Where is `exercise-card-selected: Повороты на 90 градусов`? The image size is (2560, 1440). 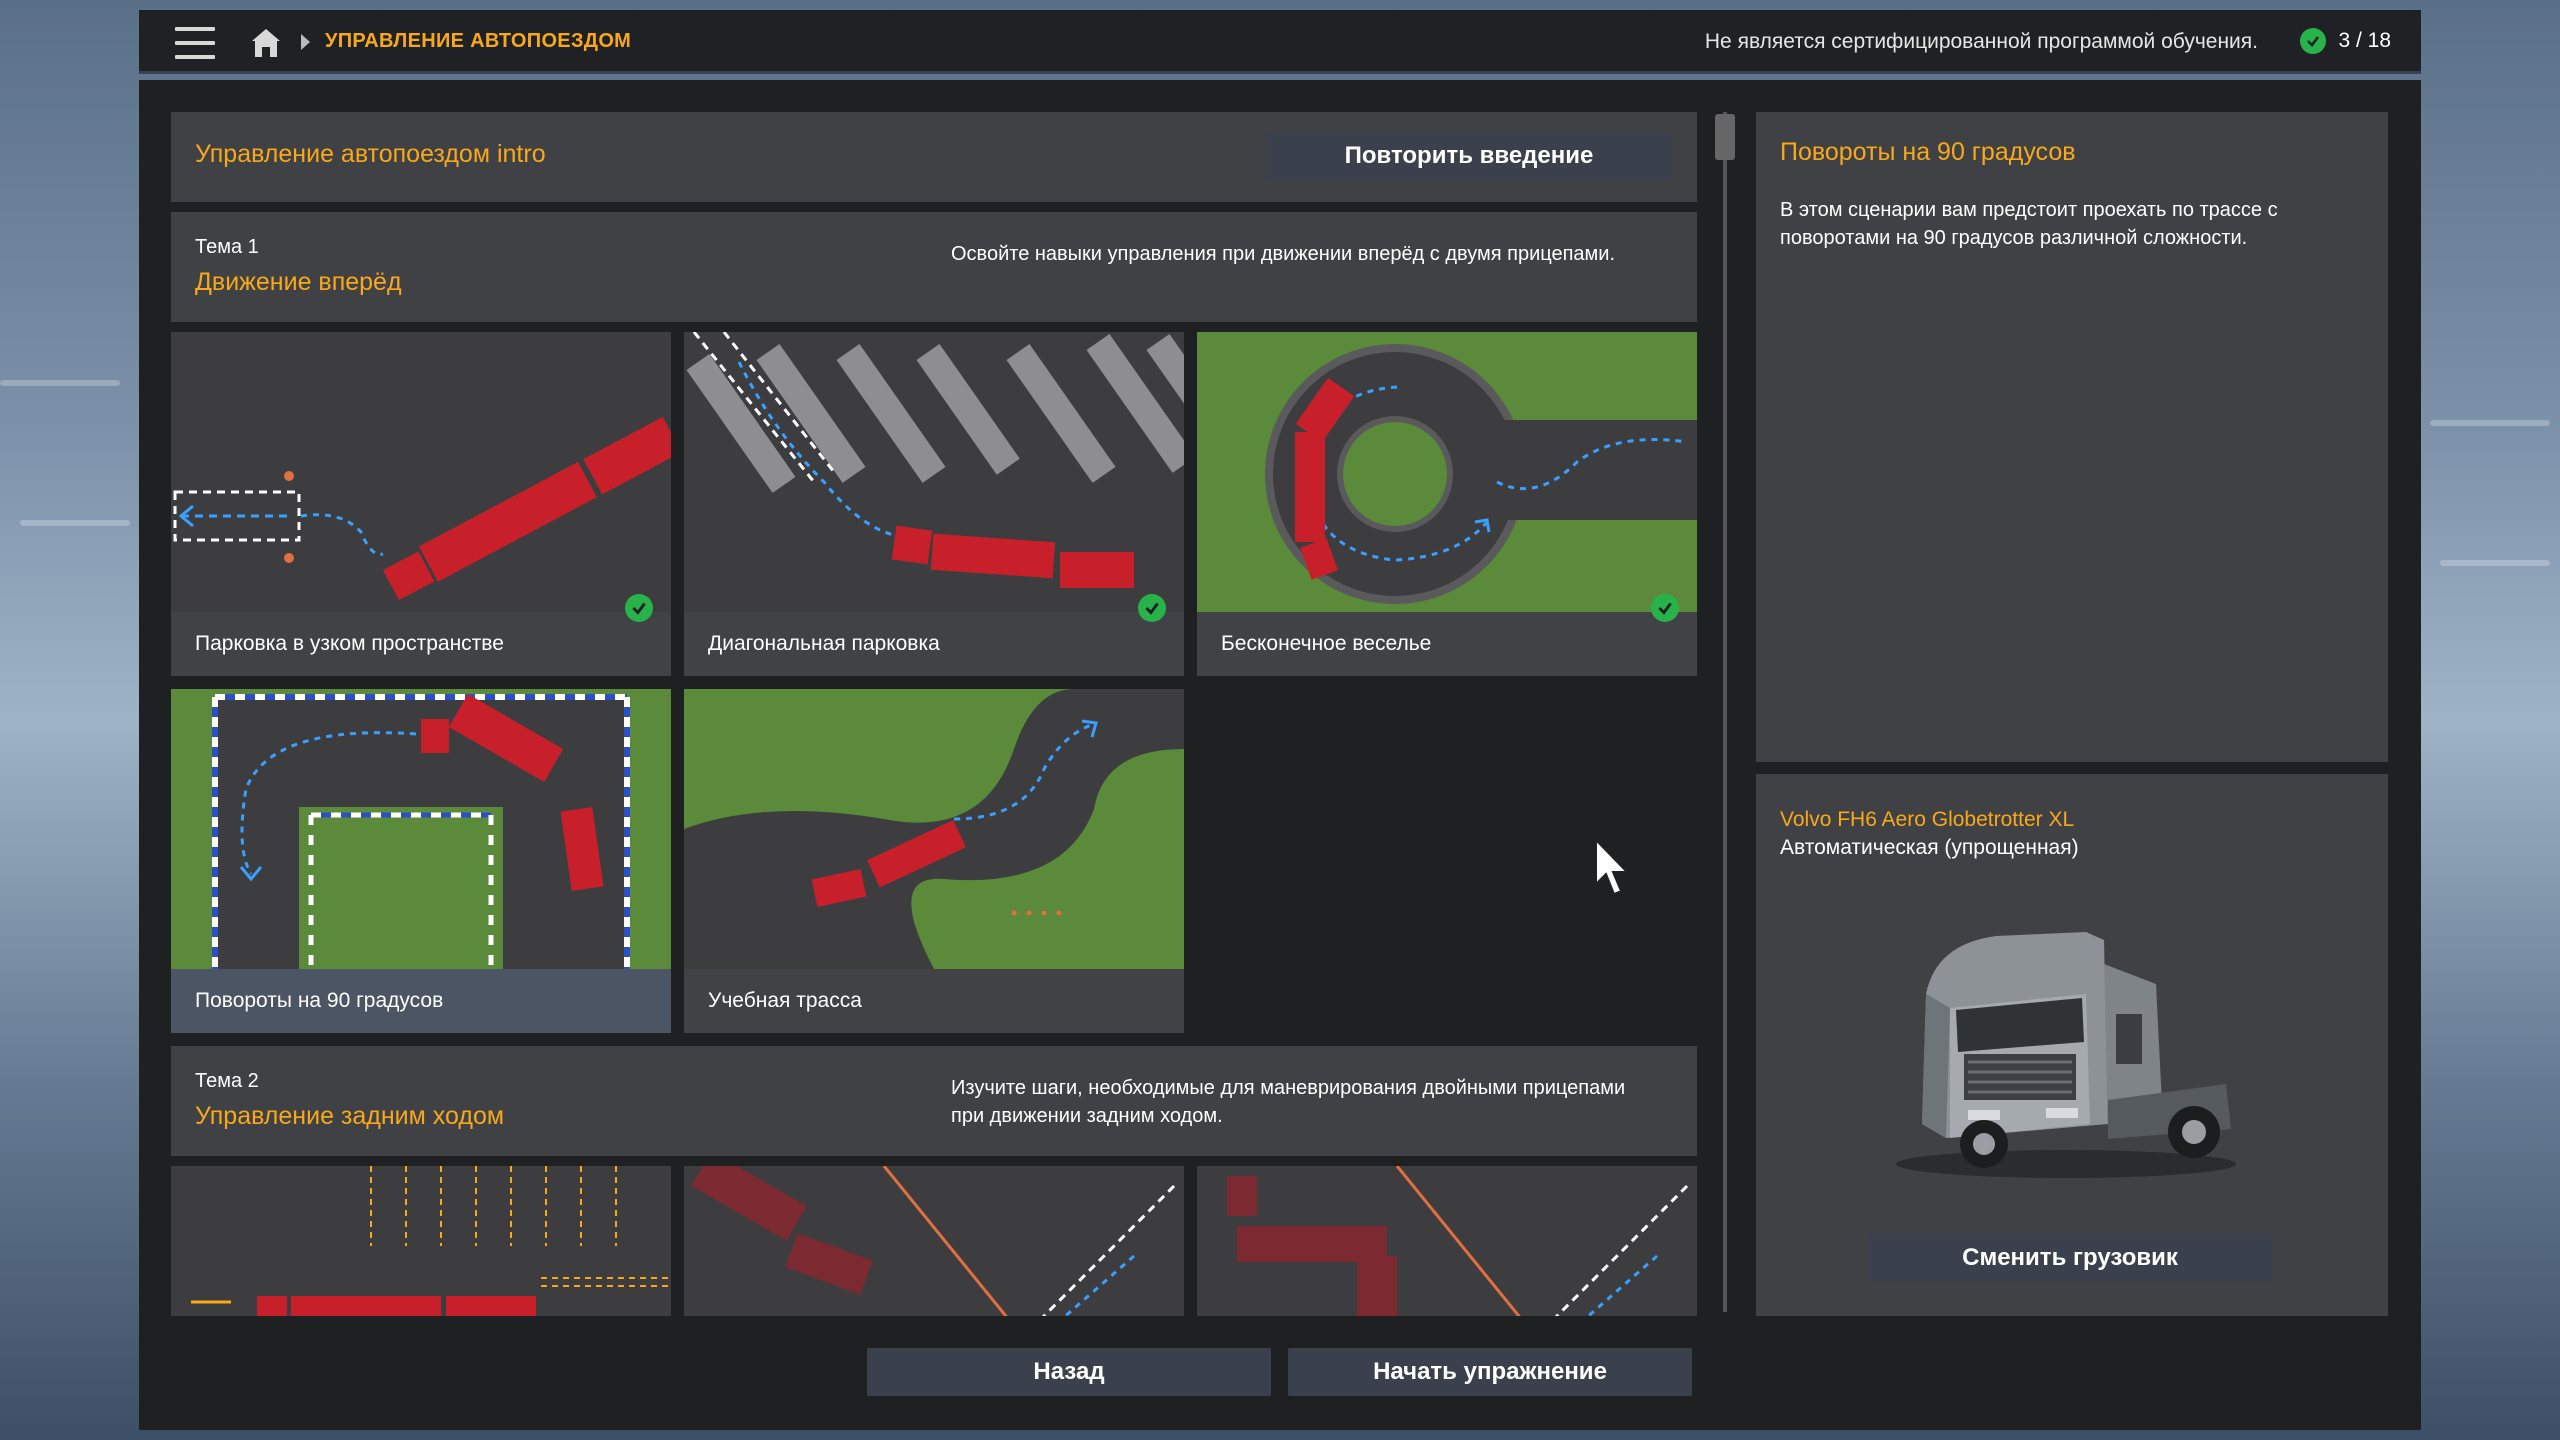
exercise-card-selected: Повороты на 90 градусов is located at coordinates (421, 861).